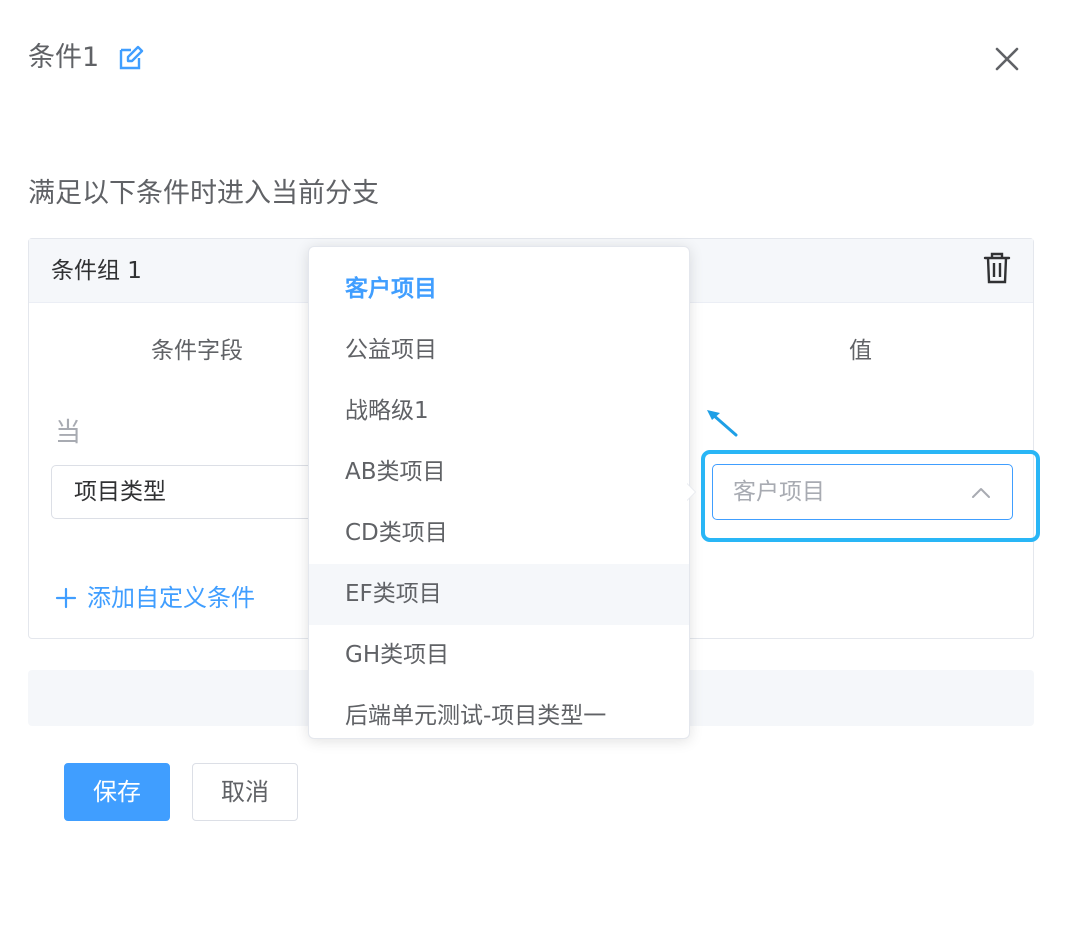 This screenshot has width=1070, height=938. Describe the element at coordinates (981, 493) in the screenshot. I see `chevron-up-icon` at that location.